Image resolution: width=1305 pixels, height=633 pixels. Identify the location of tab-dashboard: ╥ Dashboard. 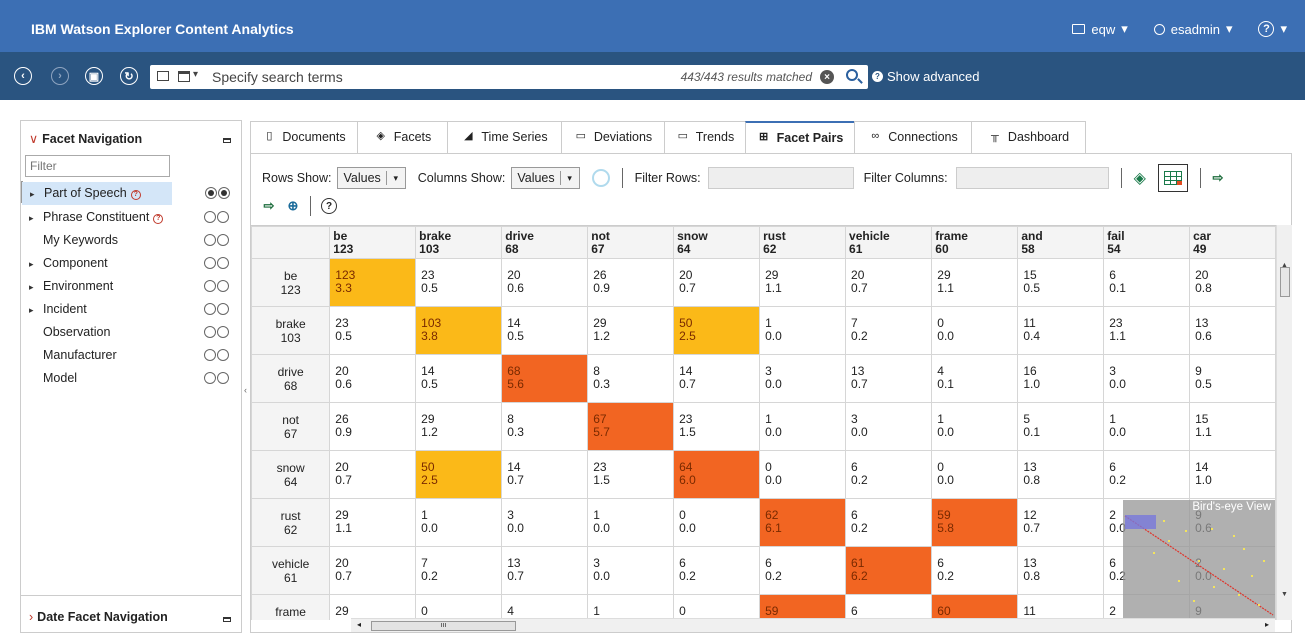
(1028, 137).